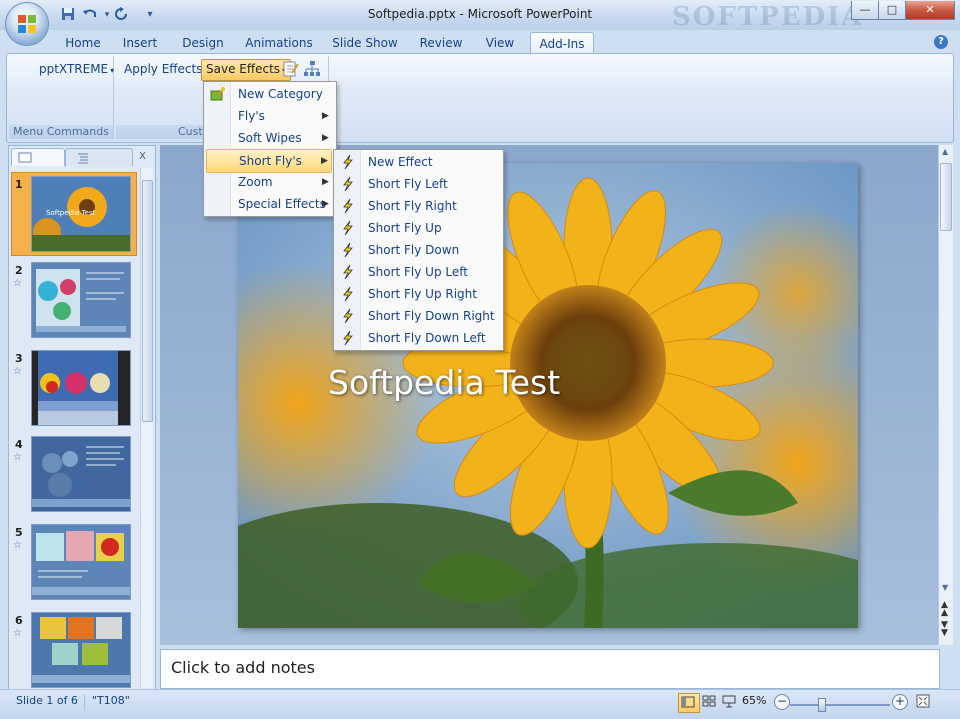  Describe the element at coordinates (81, 214) in the screenshot. I see `slide-thumbnail-1: Softpedia Test` at that location.